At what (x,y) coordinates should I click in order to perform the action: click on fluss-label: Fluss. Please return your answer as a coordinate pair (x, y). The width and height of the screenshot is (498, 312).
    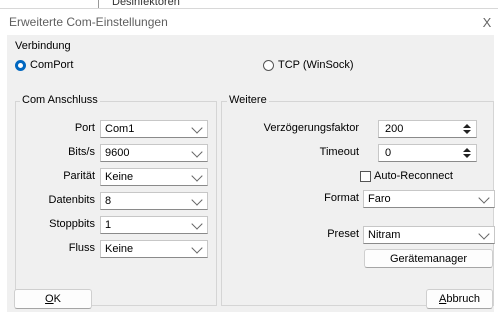
    Looking at the image, I should click on (81, 248).